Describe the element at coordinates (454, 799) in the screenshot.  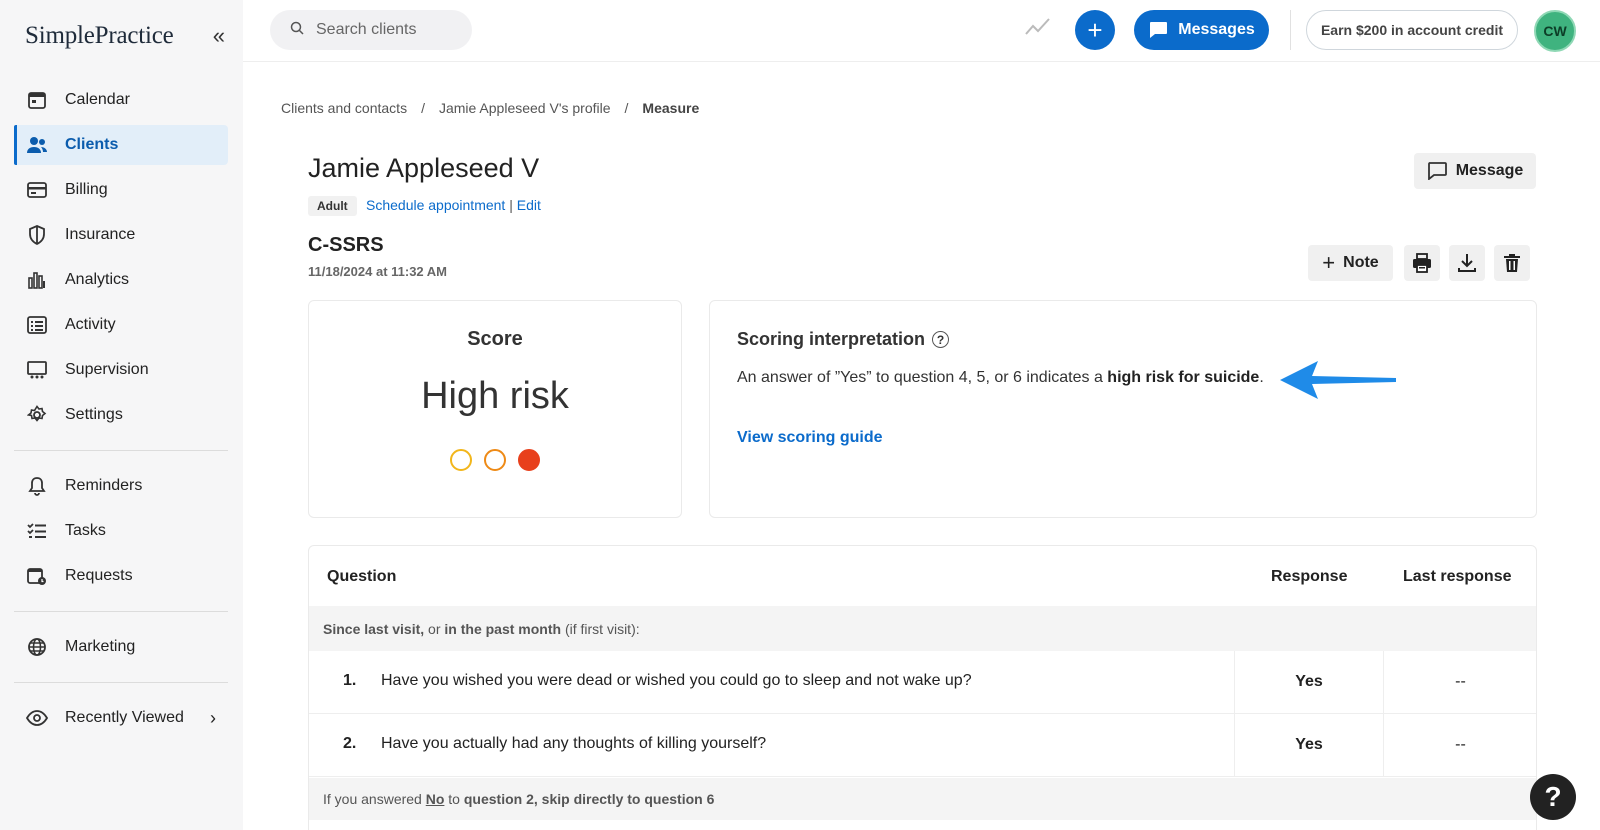
I see `section-text: to` at that location.